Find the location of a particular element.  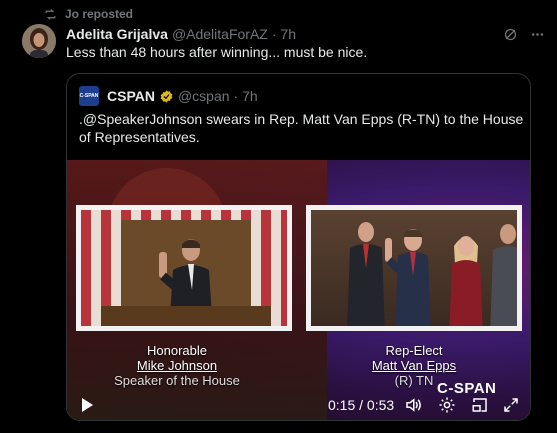

quoted-author-name: CSPAN is located at coordinates (131, 96).